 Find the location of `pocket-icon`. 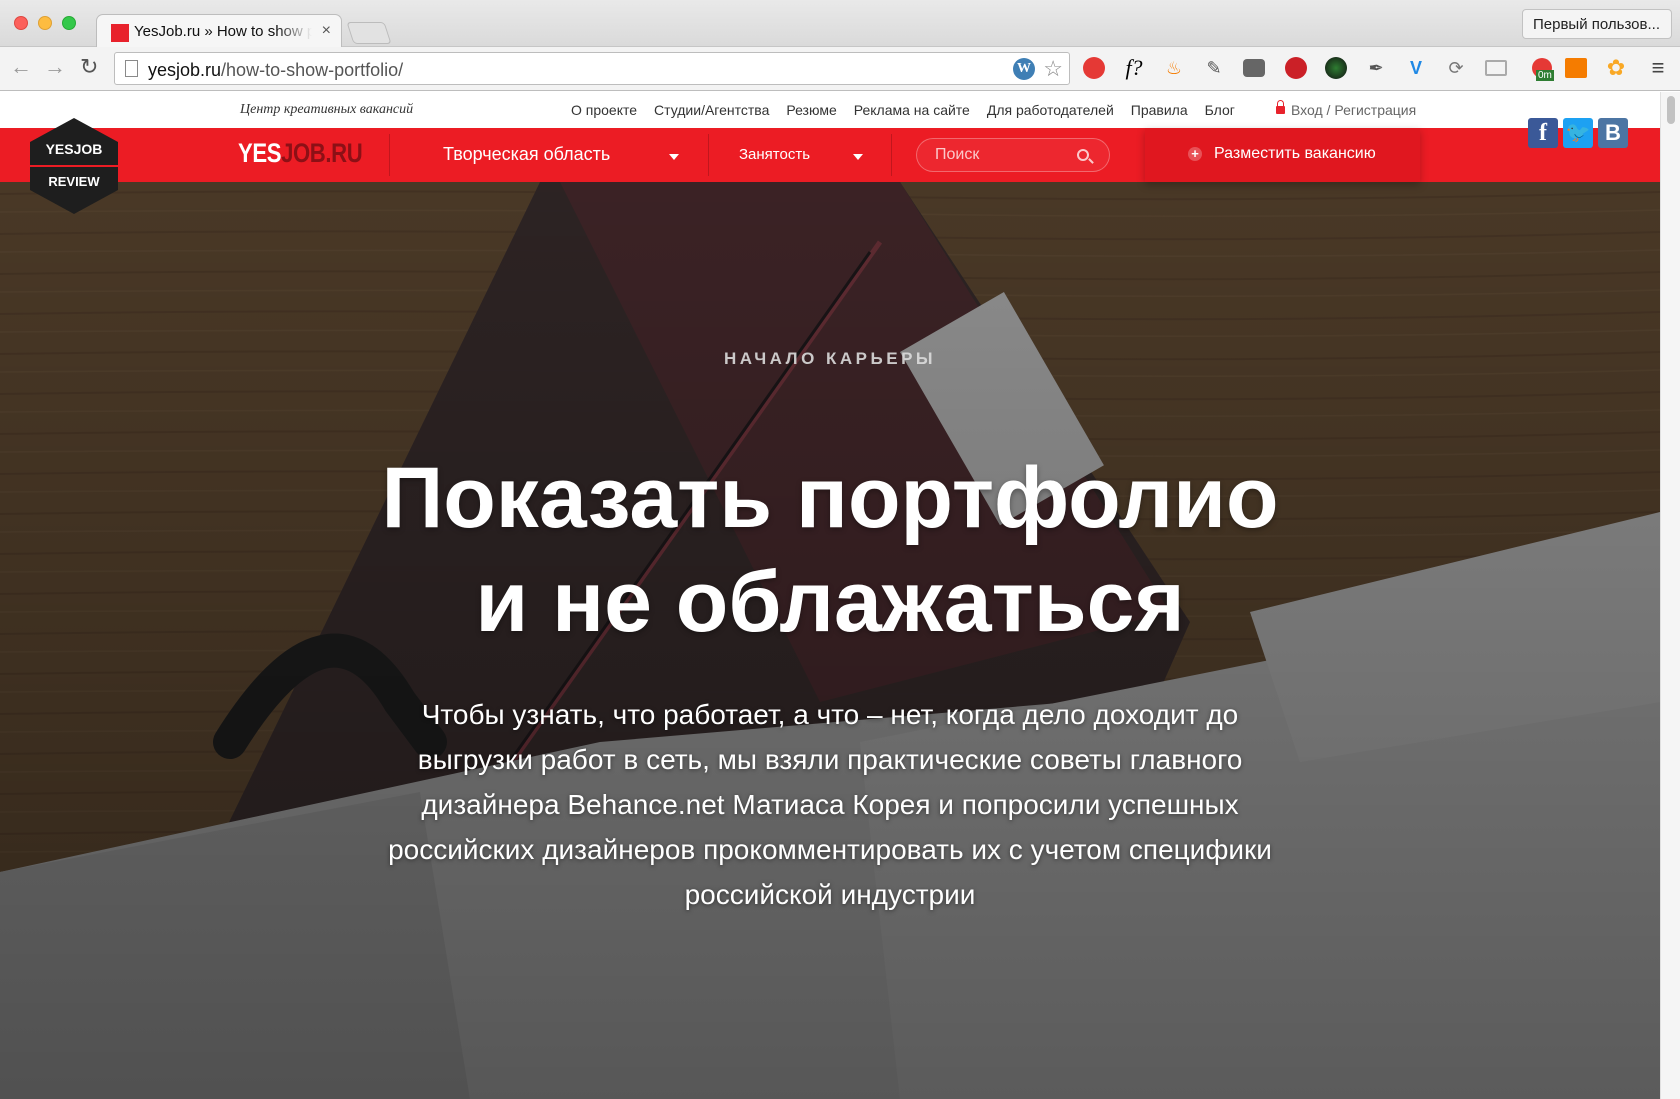

pocket-icon is located at coordinates (1254, 68).